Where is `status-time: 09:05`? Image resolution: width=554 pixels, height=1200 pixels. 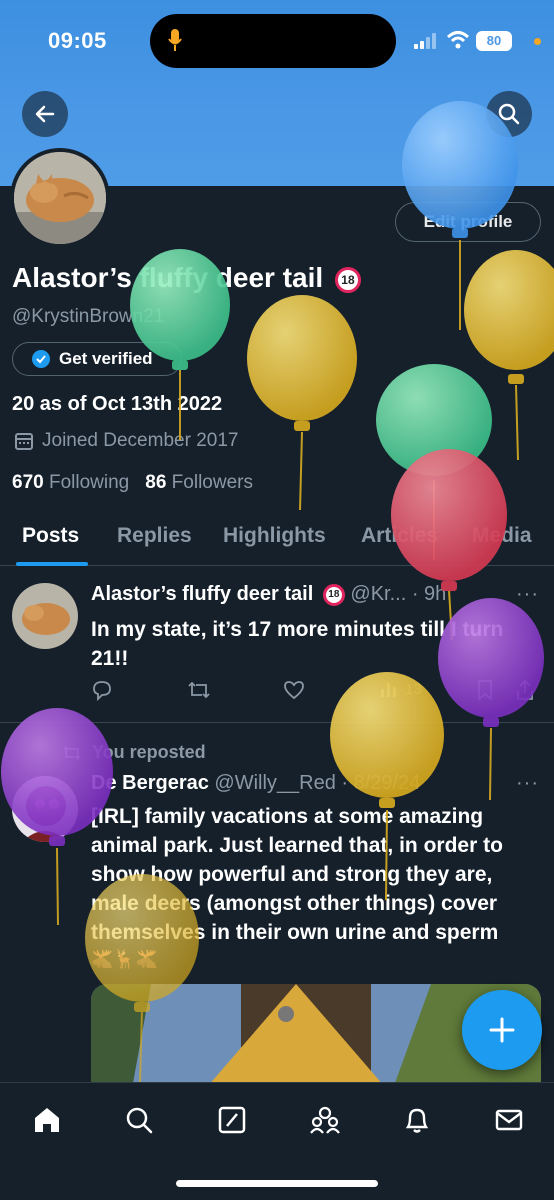 status-time: 09:05 is located at coordinates (77, 40).